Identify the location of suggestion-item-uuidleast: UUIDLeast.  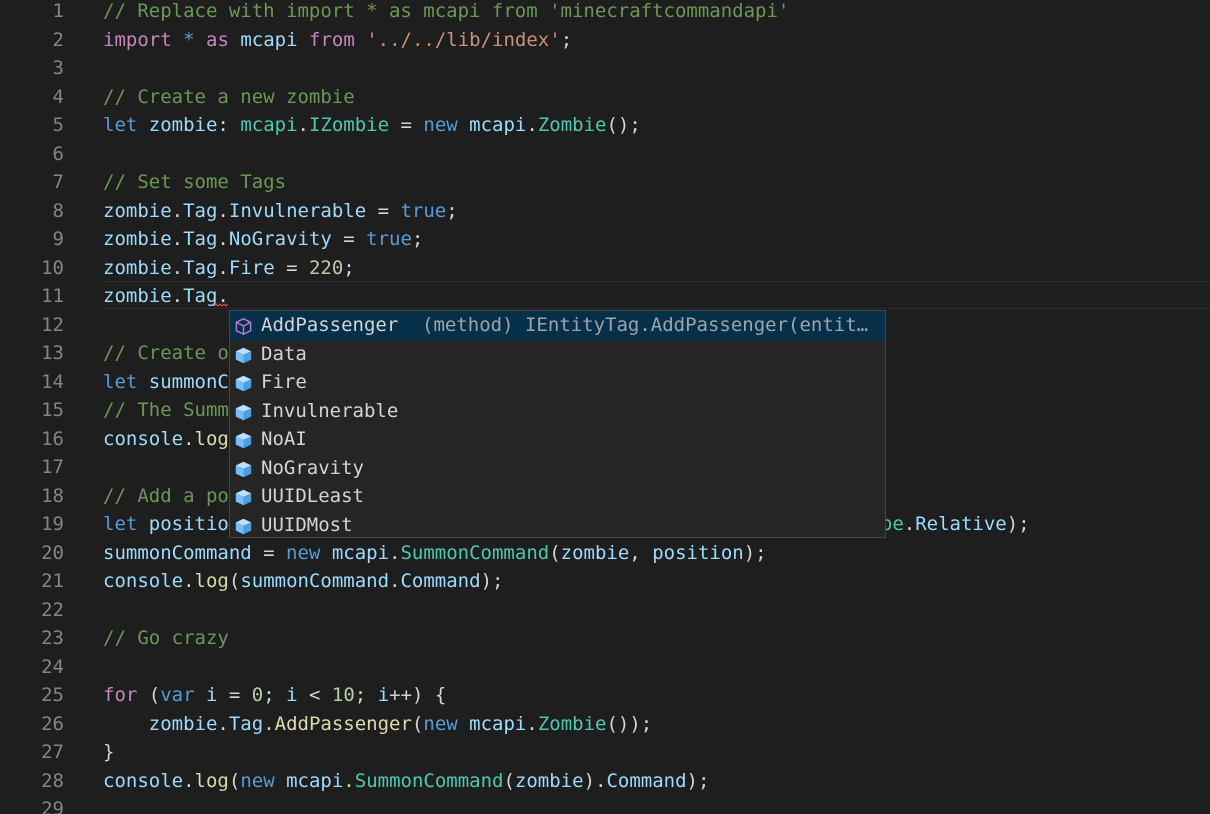
(557, 496).